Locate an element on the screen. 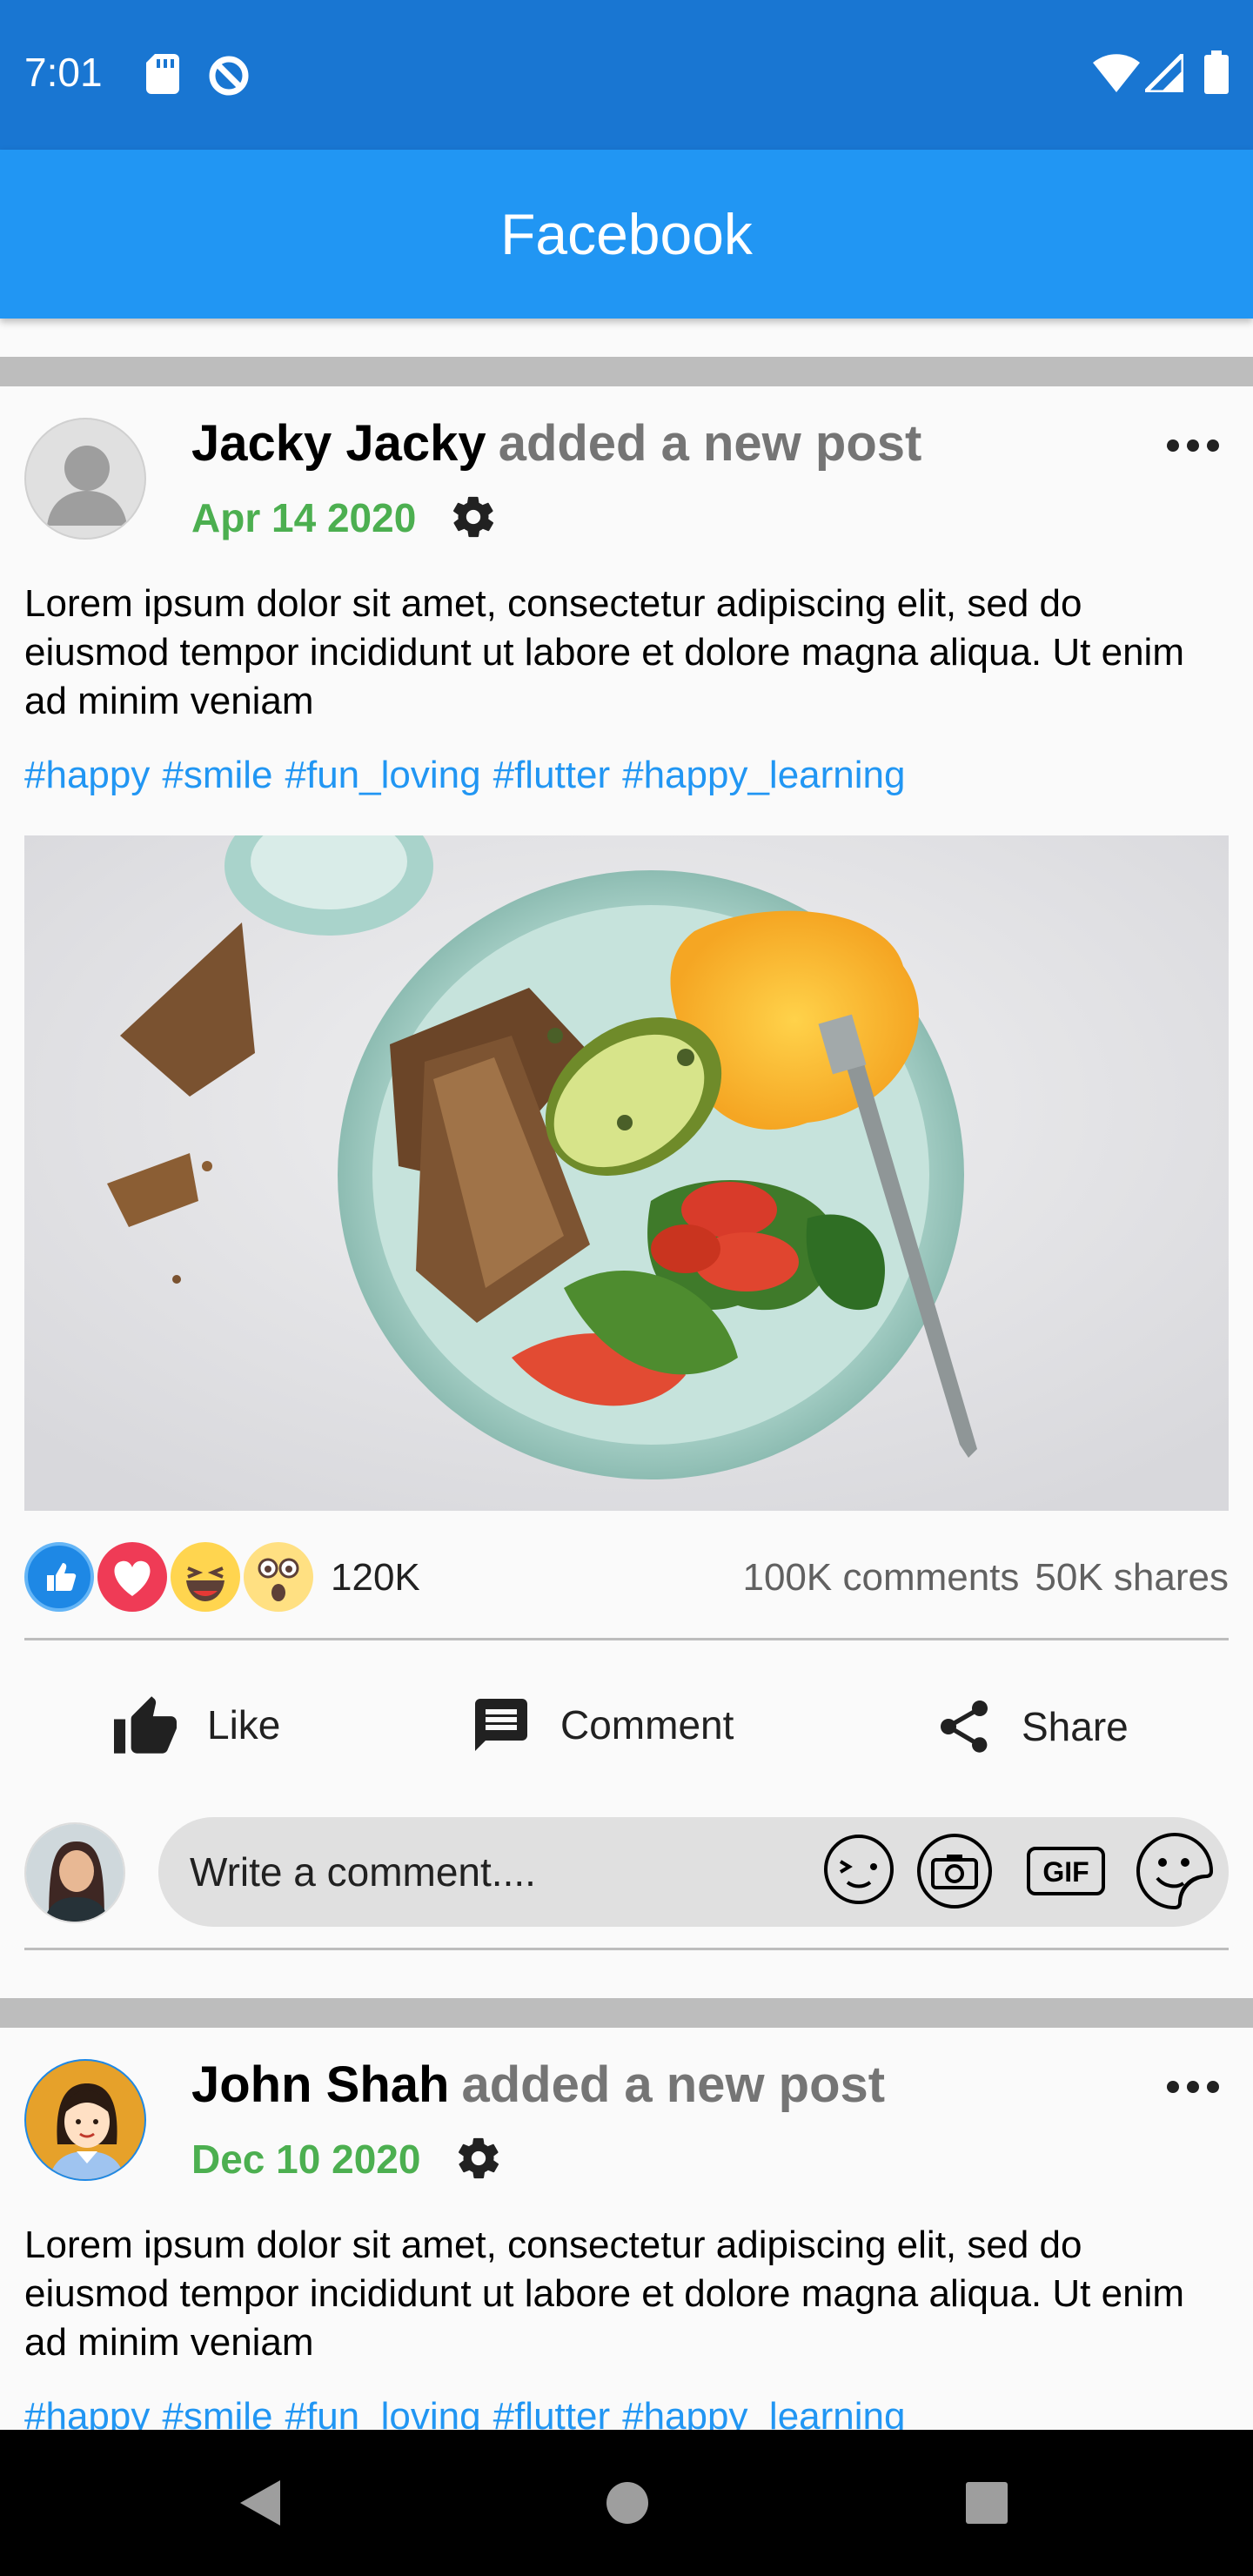  share-button: Share is located at coordinates (1031, 1727).